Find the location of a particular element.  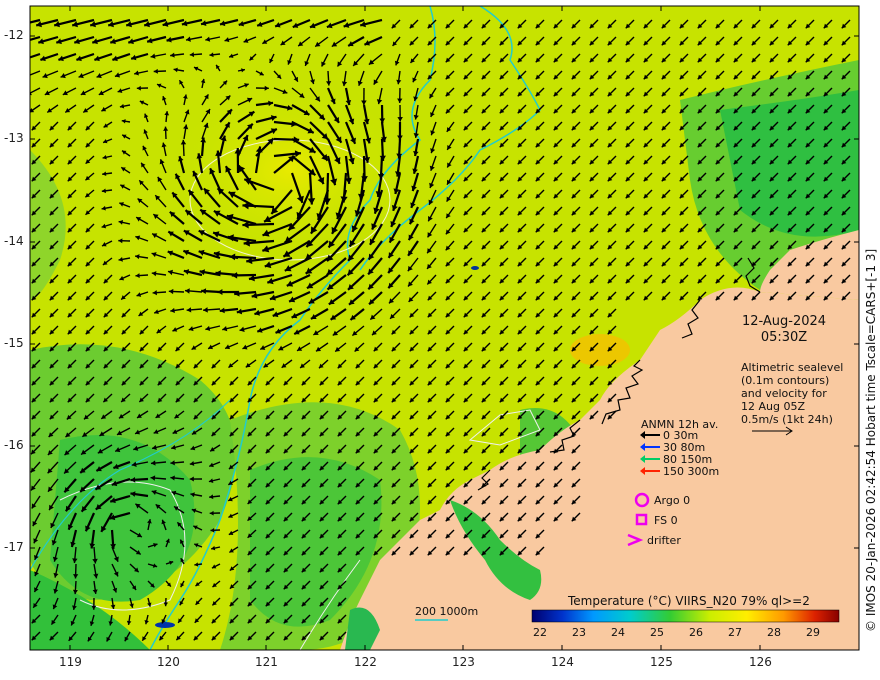

longitude-tick-label: 125 is located at coordinates (661, 662).